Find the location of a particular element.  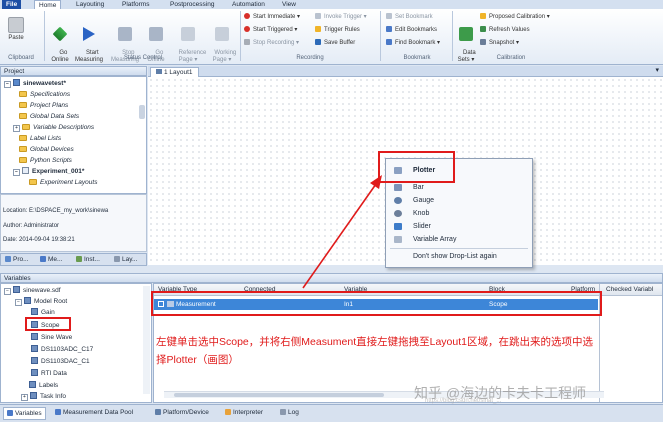

tab-log: Log is located at coordinates (289, 412).